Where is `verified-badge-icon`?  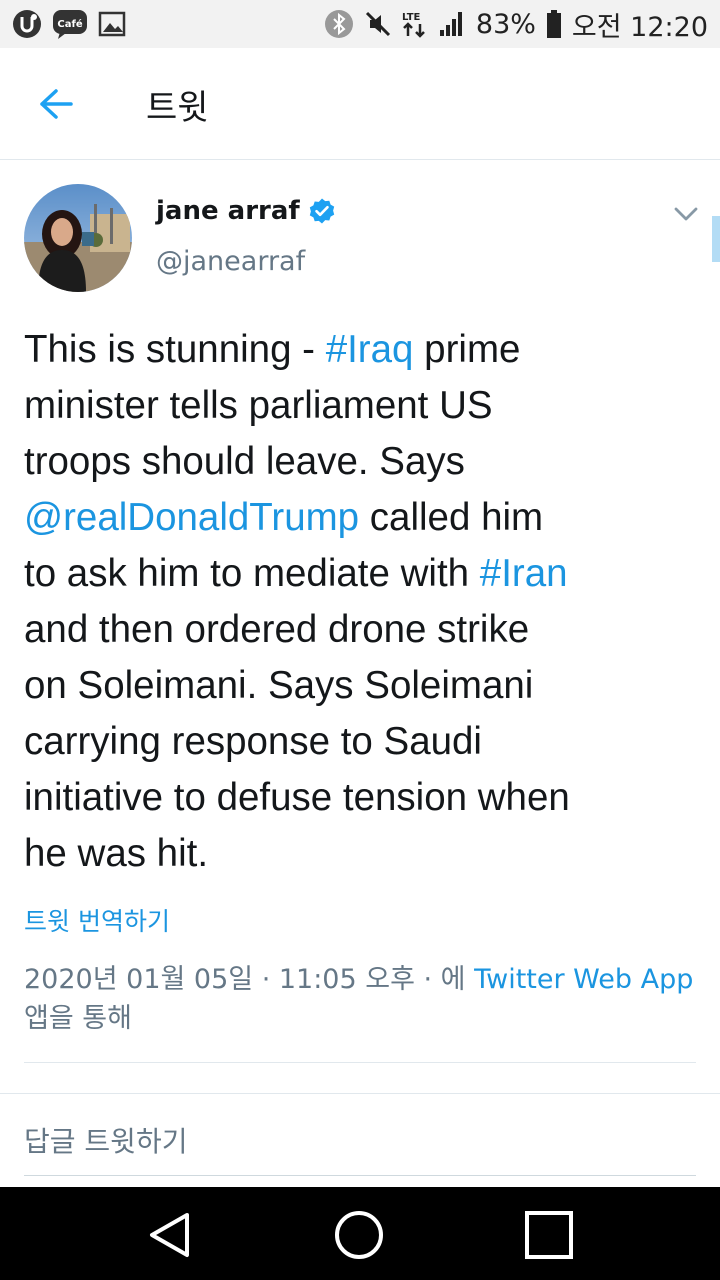 verified-badge-icon is located at coordinates (321, 211).